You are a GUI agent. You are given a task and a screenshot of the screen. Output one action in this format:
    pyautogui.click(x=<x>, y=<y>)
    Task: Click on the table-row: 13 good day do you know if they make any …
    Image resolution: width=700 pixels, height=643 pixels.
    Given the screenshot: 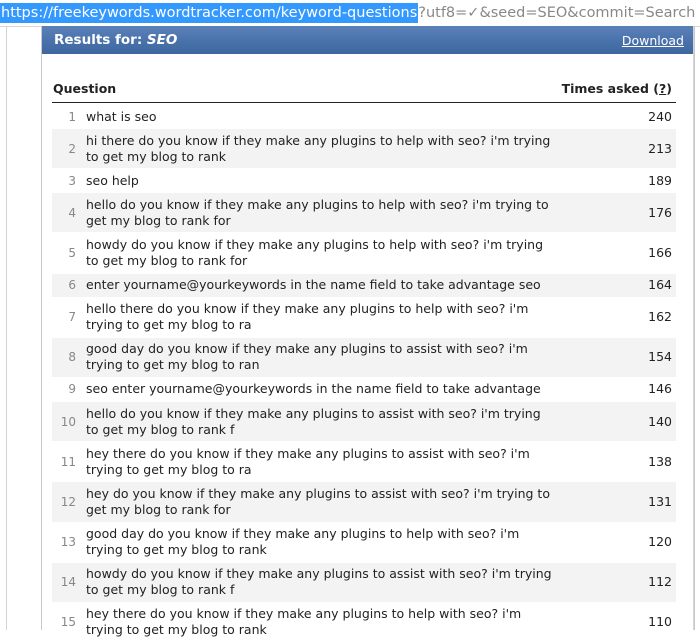 What is the action you would take?
    pyautogui.click(x=364, y=543)
    